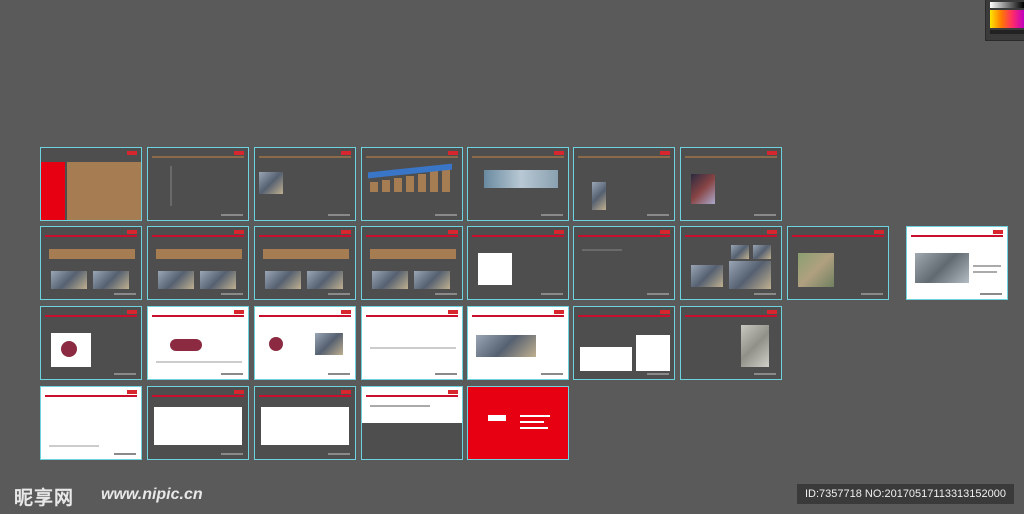 This screenshot has height=514, width=1024. I want to click on gray-band, so click(412, 441).